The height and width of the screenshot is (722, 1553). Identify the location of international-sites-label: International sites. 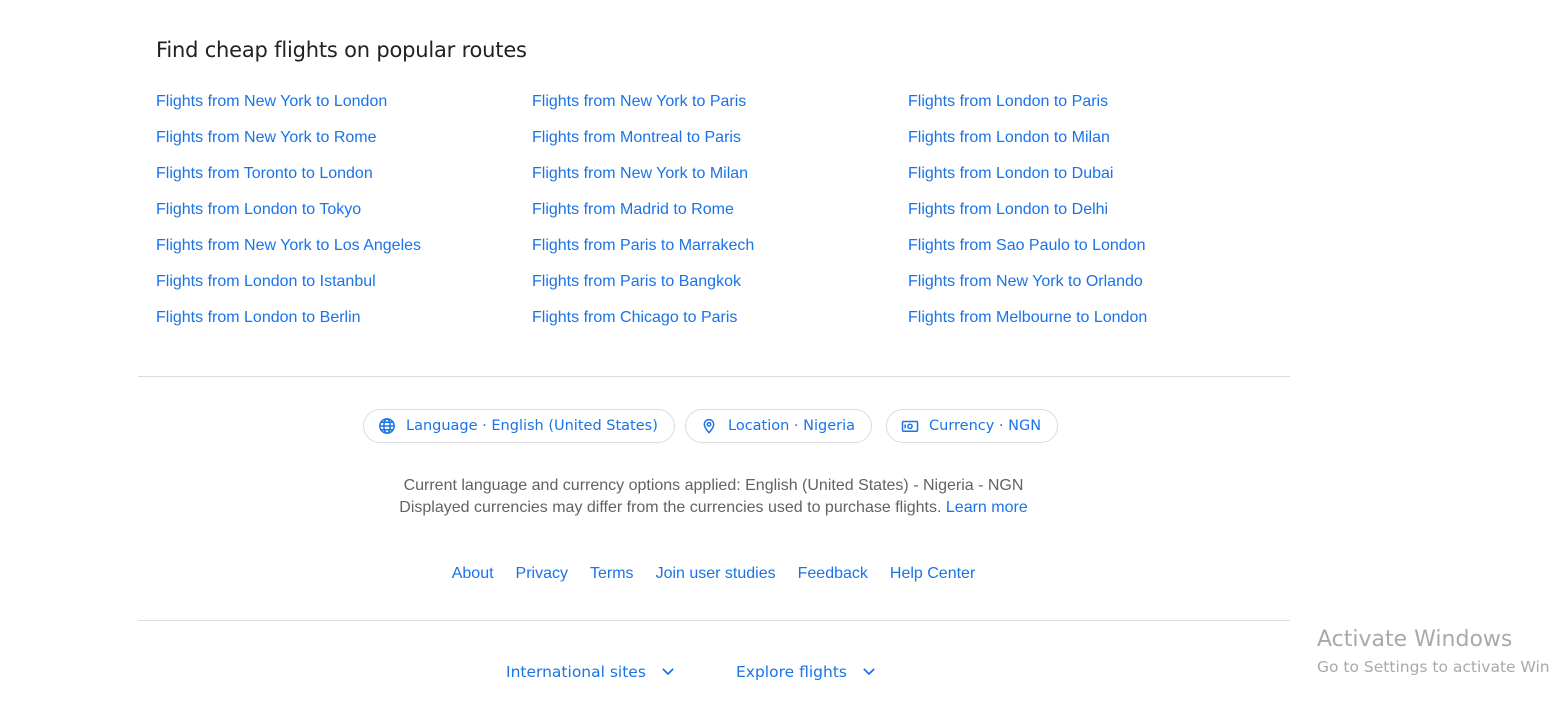
(576, 672).